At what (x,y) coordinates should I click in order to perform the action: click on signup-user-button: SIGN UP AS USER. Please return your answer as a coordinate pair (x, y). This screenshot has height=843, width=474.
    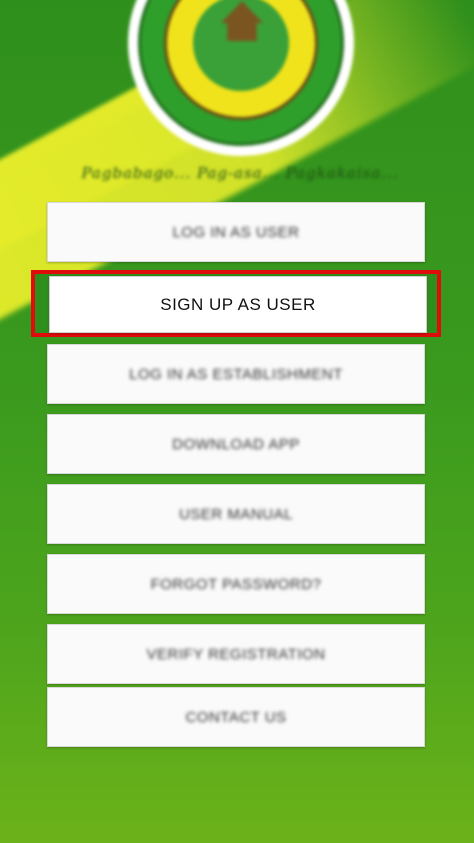
    Looking at the image, I should click on (238, 304).